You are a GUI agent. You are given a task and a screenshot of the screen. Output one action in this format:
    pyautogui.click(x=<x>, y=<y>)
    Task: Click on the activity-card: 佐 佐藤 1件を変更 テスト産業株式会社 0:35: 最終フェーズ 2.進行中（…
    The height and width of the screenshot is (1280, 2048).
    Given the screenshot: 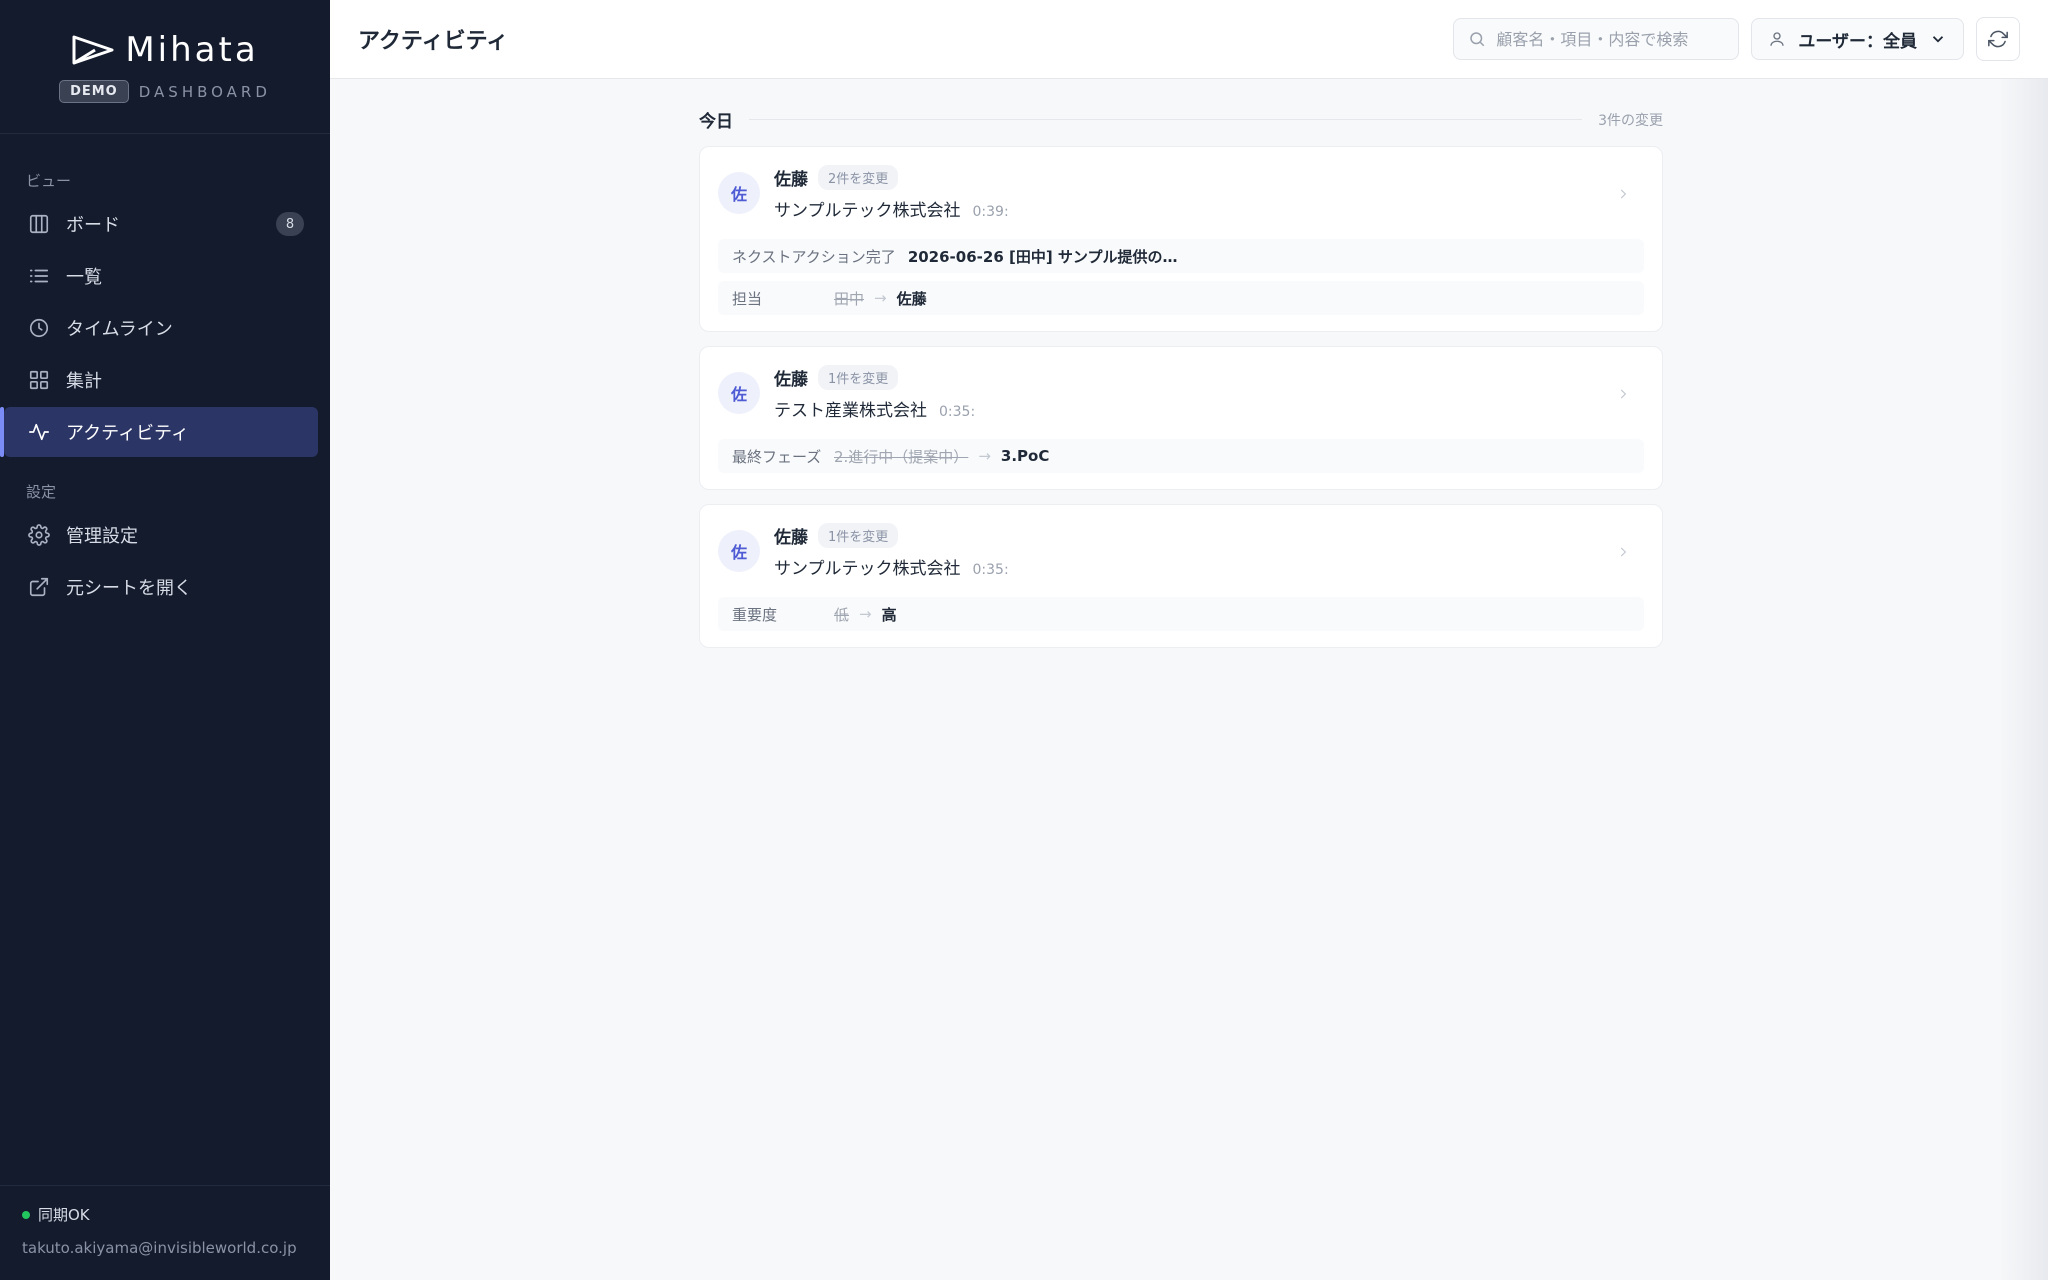 What is the action you would take?
    pyautogui.click(x=1181, y=418)
    